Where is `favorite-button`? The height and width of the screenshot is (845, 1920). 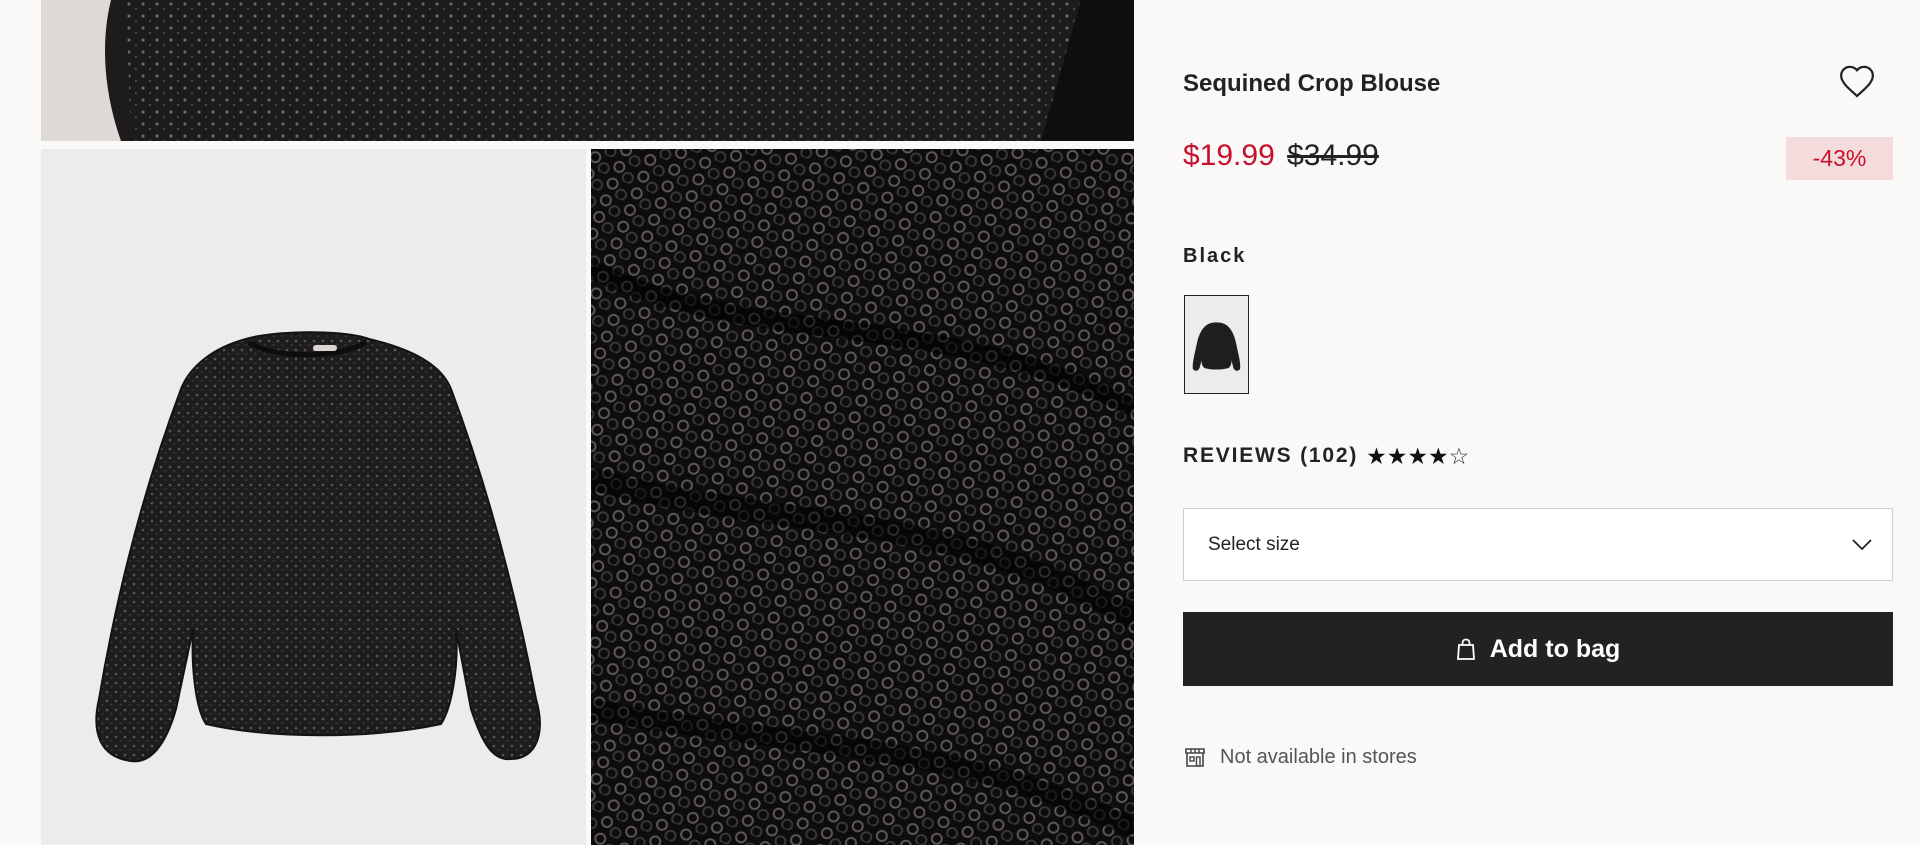 favorite-button is located at coordinates (1857, 81).